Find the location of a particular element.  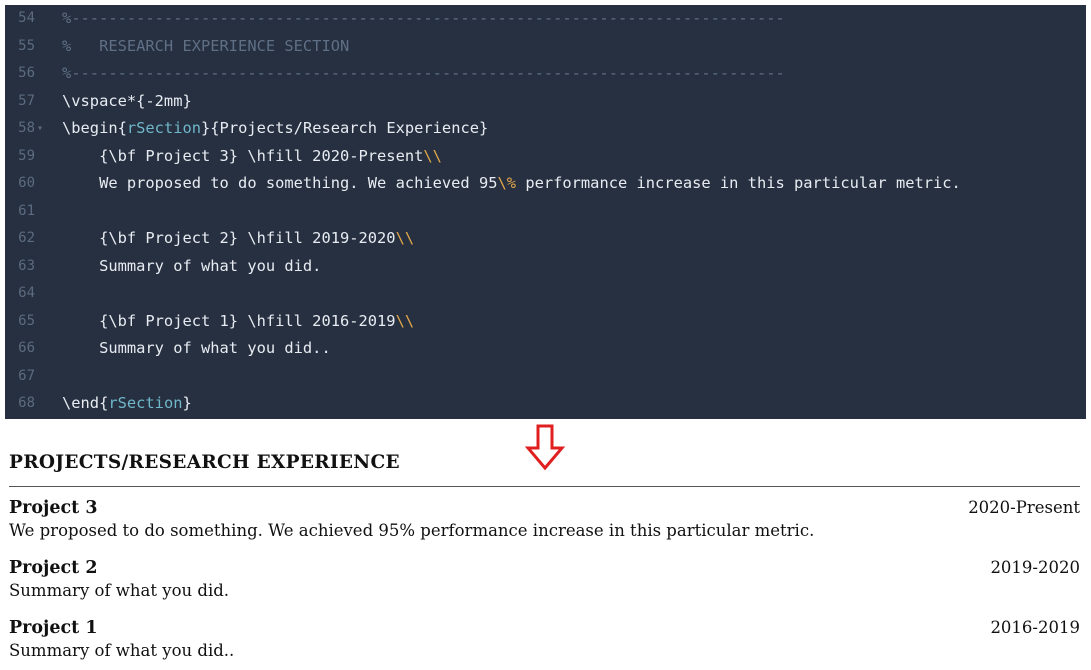

code-token: Summary of what you did. is located at coordinates (192, 265).